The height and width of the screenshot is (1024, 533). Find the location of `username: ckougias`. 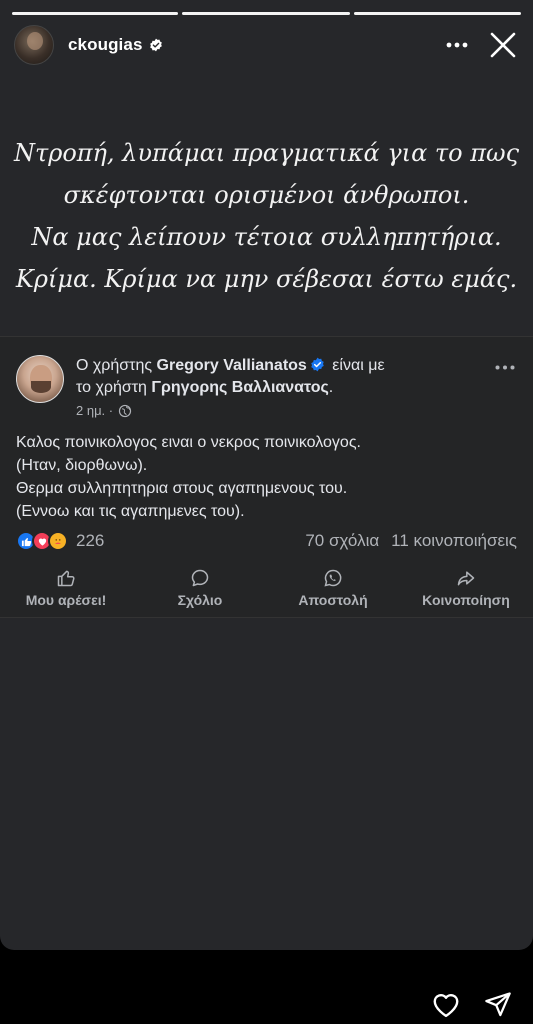

username: ckougias is located at coordinates (105, 45).